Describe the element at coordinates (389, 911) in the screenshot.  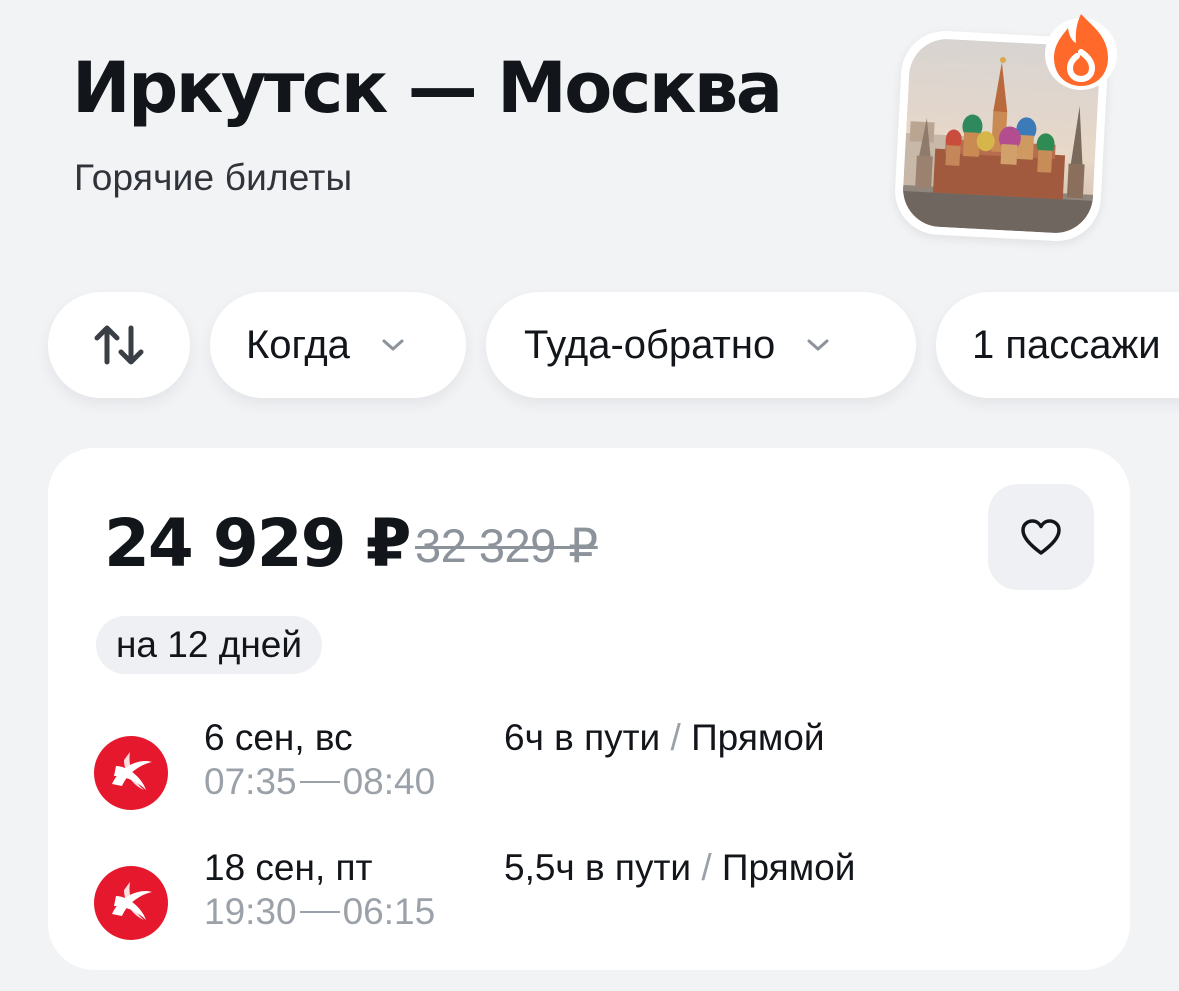
I see `arrive-time: 06:15` at that location.